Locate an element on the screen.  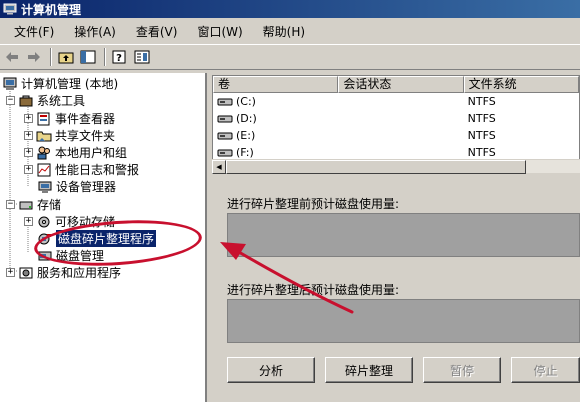
tree-label-root: 计算机管理 (本地) is located at coordinates (70, 84).